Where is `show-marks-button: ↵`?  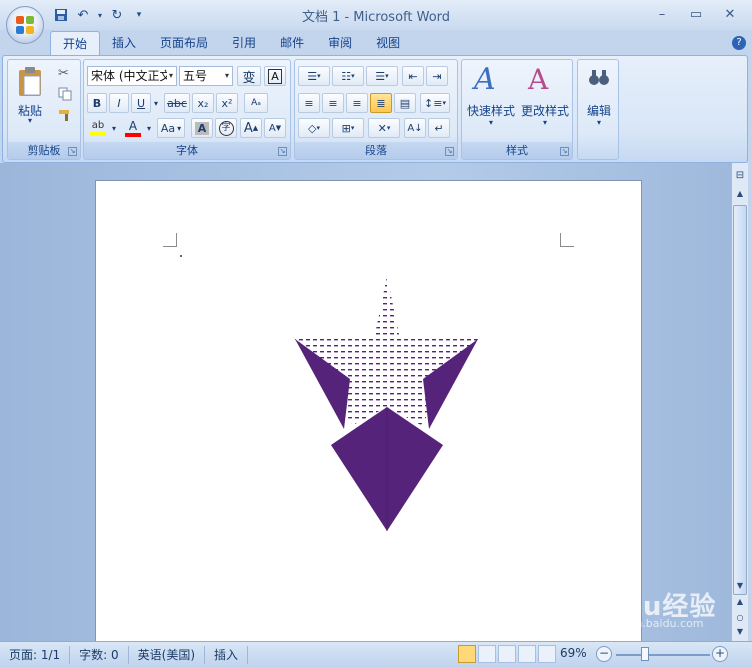 show-marks-button: ↵ is located at coordinates (439, 128).